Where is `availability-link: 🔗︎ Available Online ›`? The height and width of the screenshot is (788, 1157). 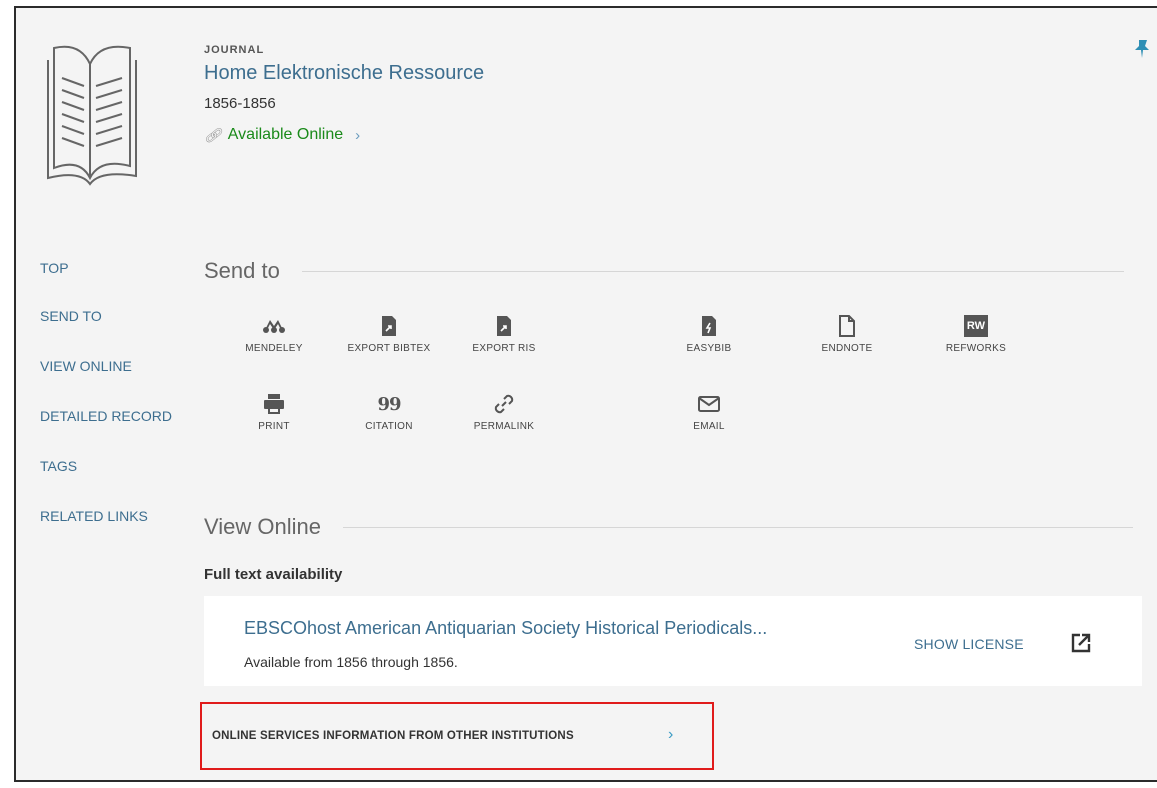 availability-link: 🔗︎ Available Online › is located at coordinates (554, 135).